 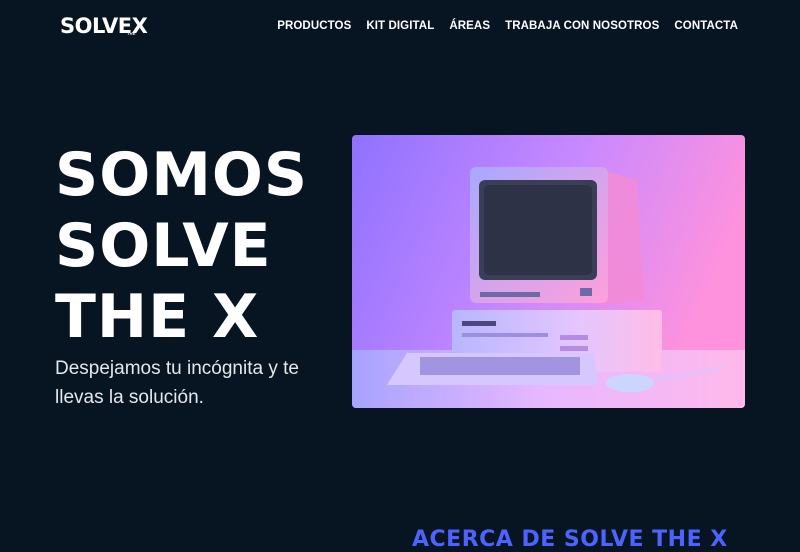 What do you see at coordinates (570, 539) in the screenshot?
I see `about-heading: ACERCA DE SOLVE THE X` at bounding box center [570, 539].